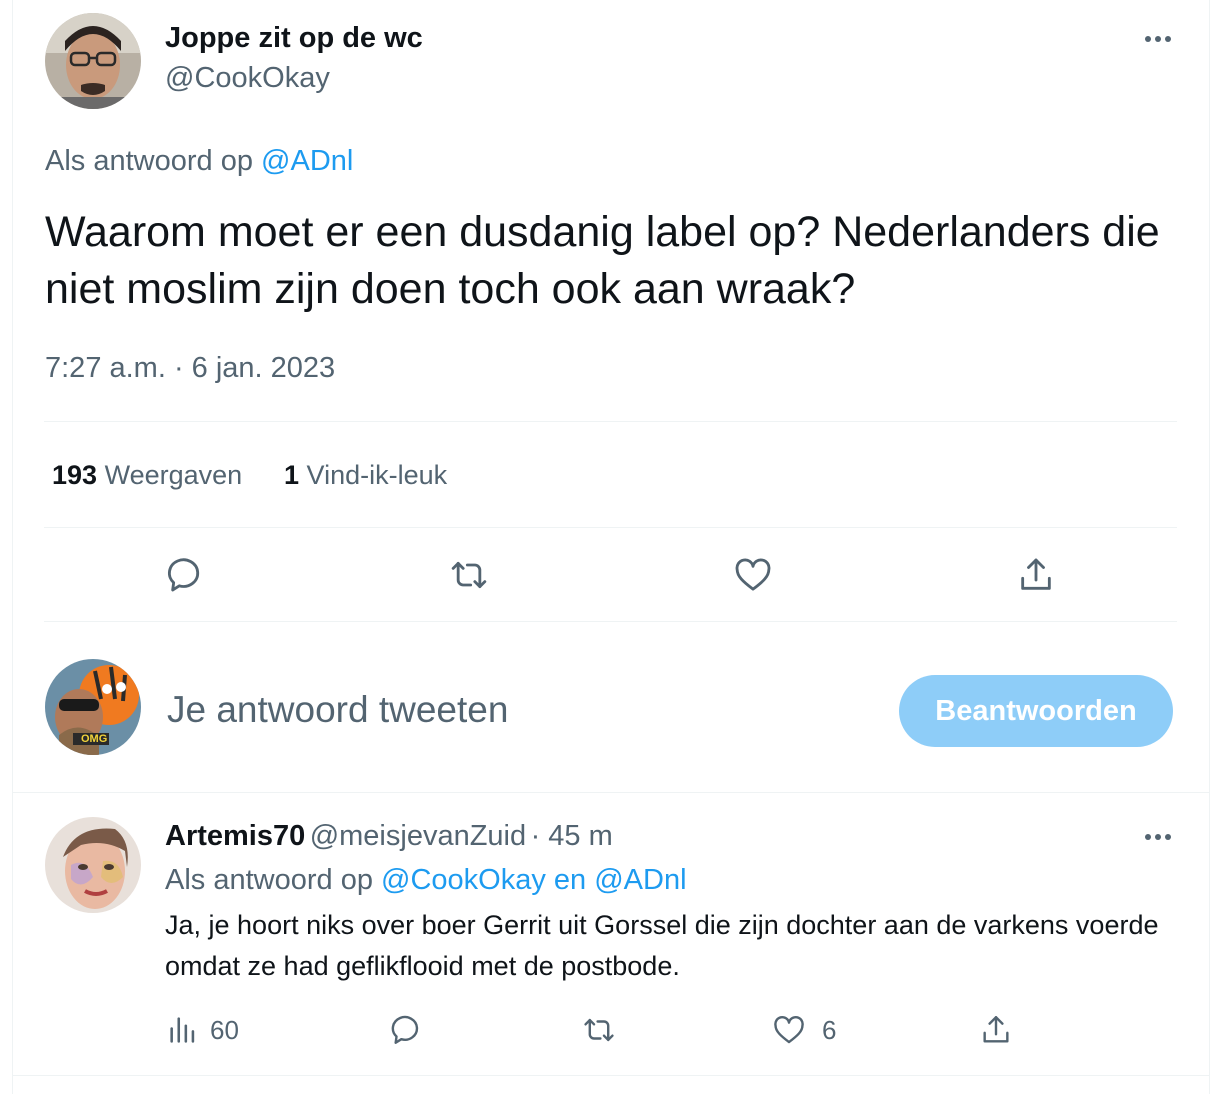  What do you see at coordinates (292, 475) in the screenshot?
I see `likes-count: 1` at bounding box center [292, 475].